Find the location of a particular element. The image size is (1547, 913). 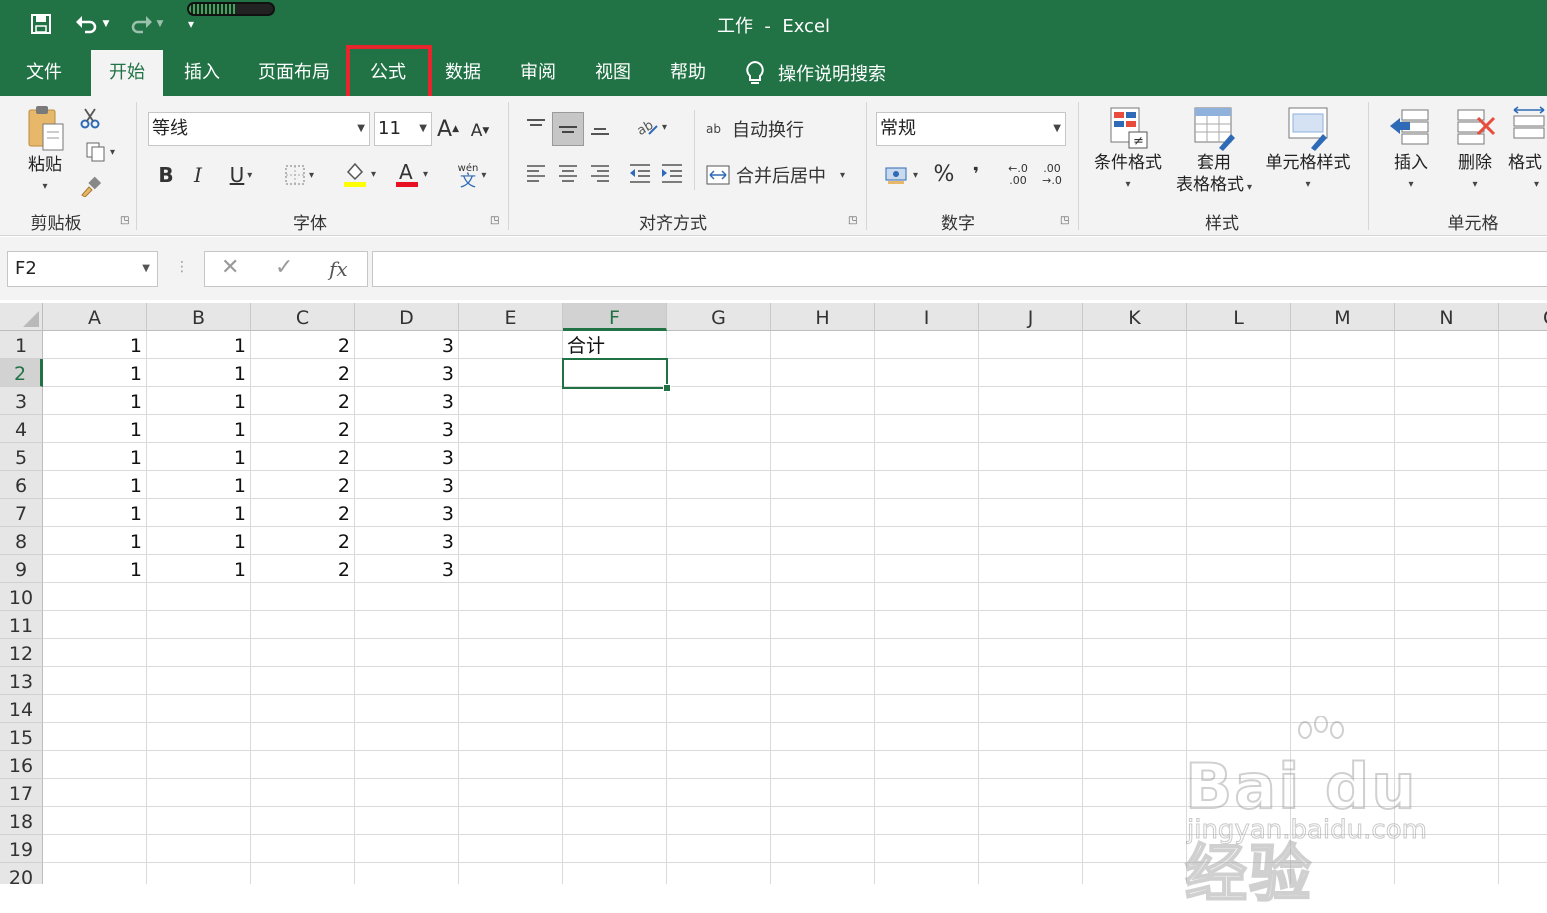

cell-d15 is located at coordinates (407, 737).